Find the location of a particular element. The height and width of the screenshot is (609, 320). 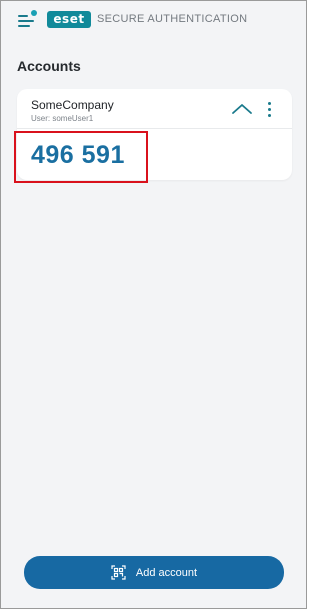

app-header: eset SECURE AUTHENTICATION is located at coordinates (153, 21).